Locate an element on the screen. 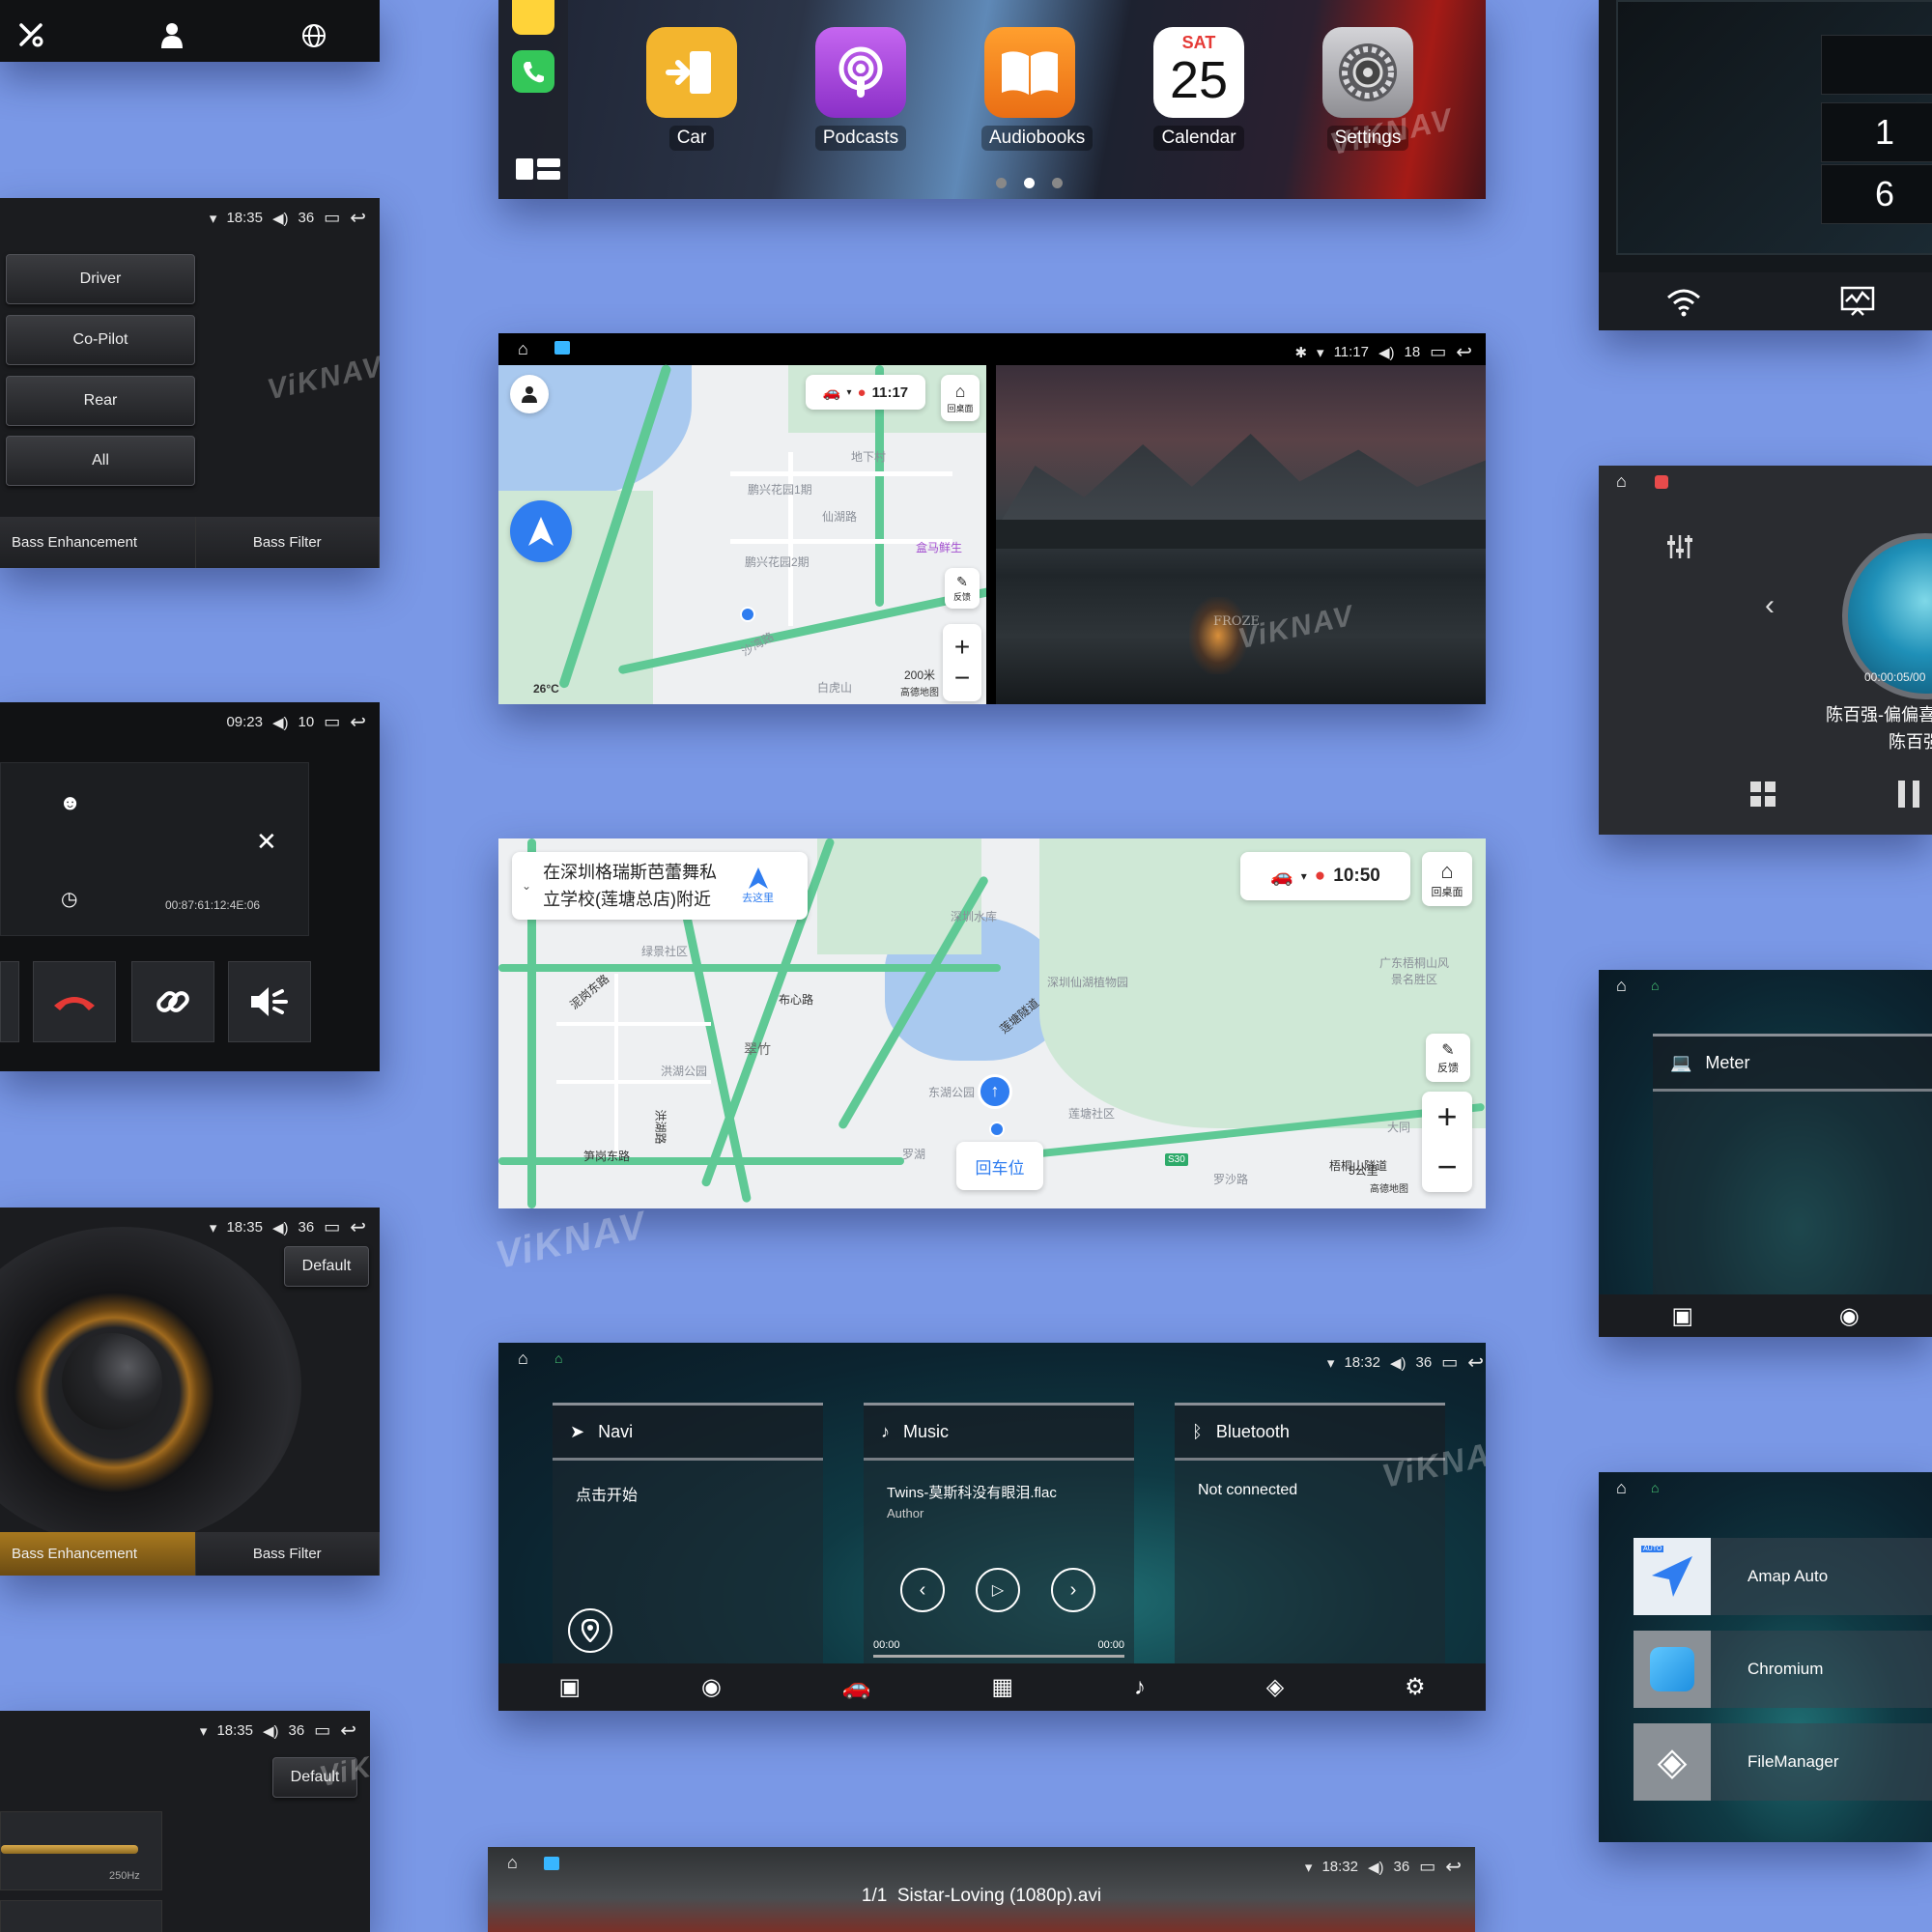 The height and width of the screenshot is (1932, 1932). split-video-view: FROZE ViKNAV is located at coordinates (1241, 534).